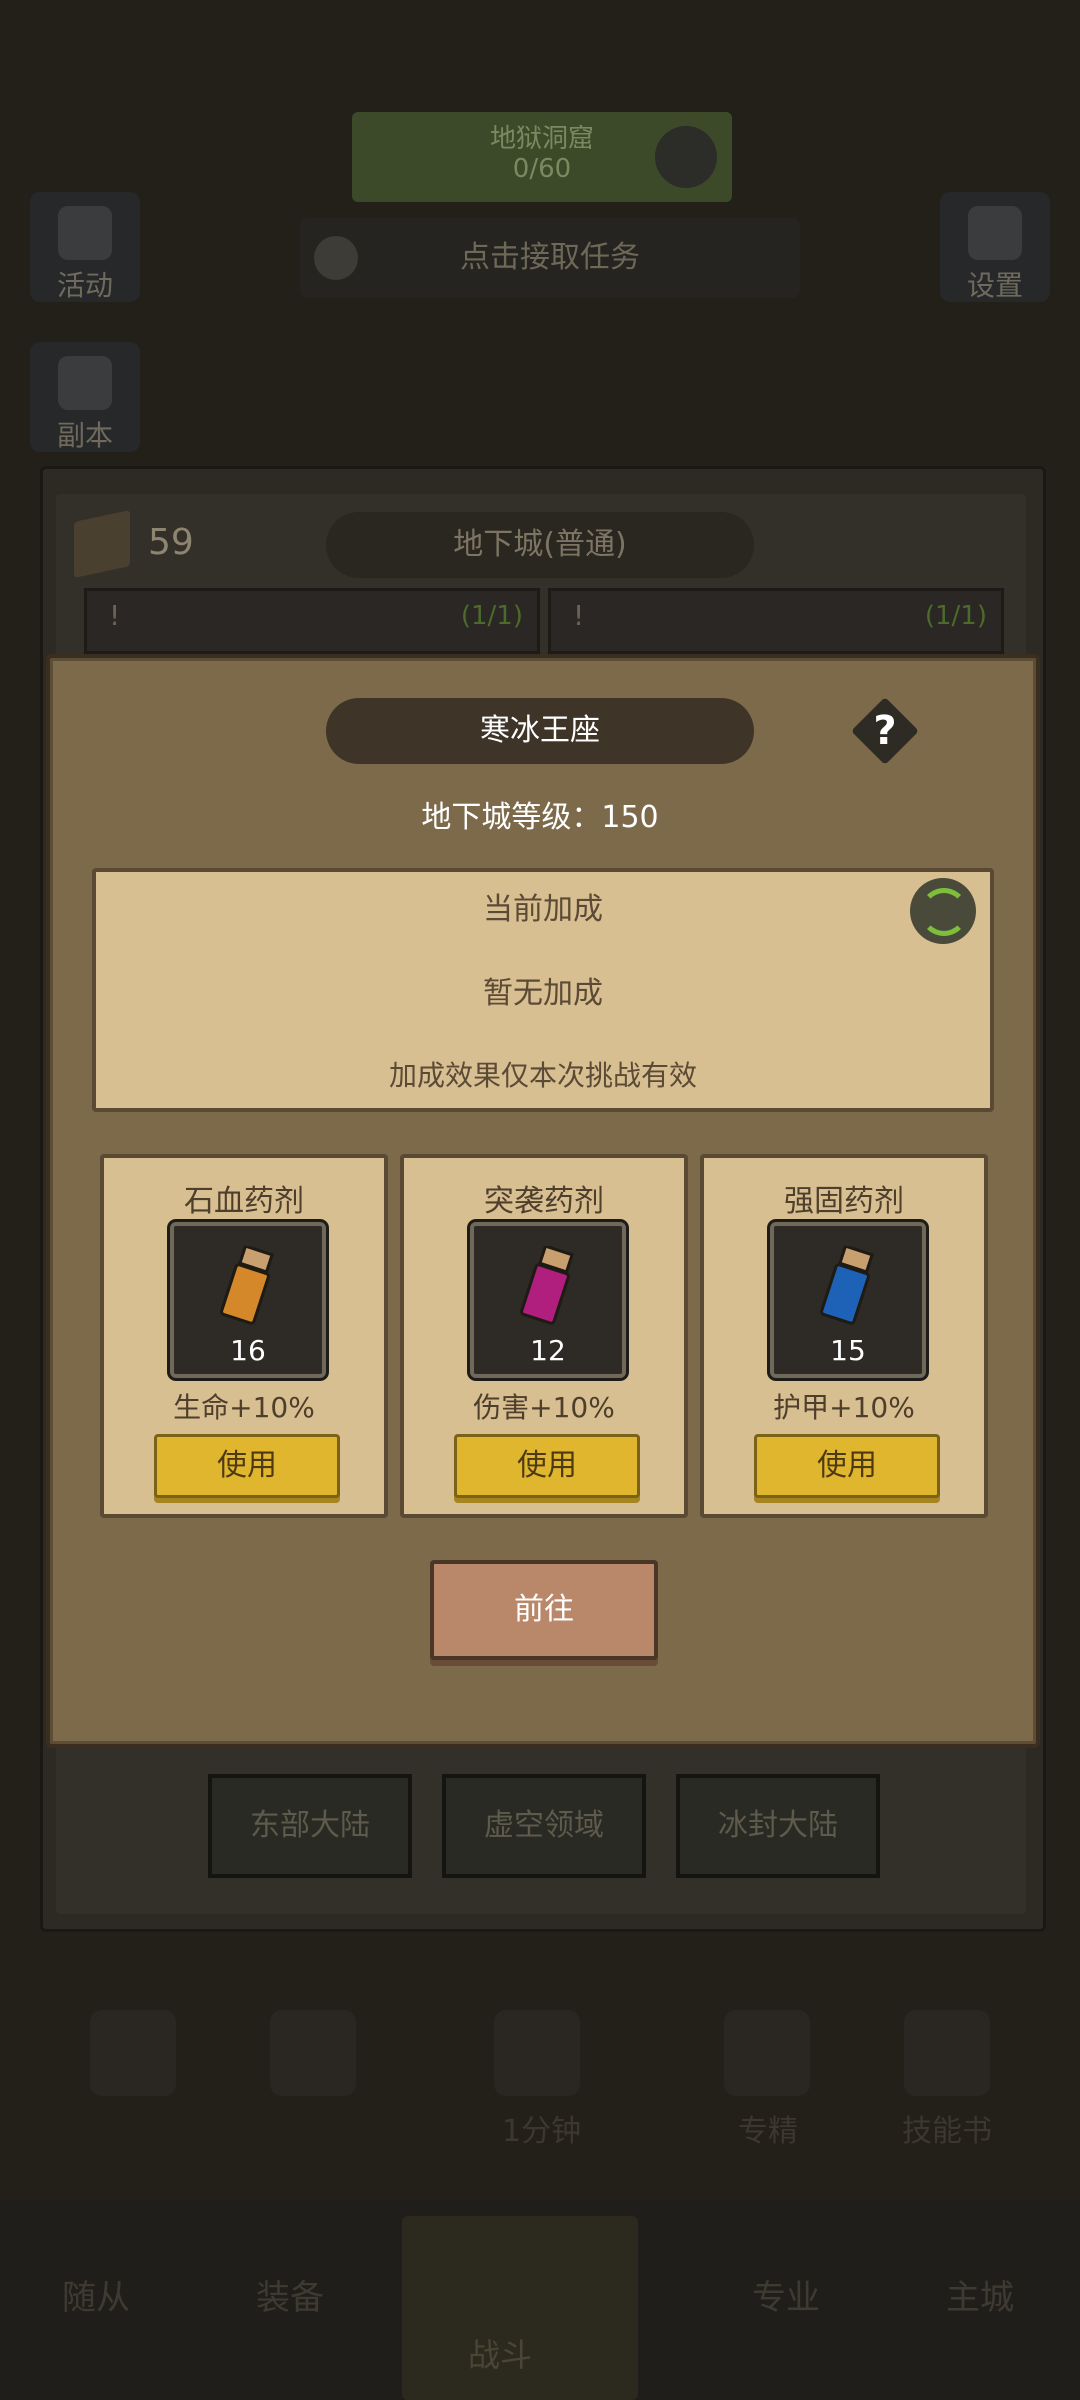  I want to click on region-frozen-continent: 冰封大陆, so click(778, 1826).